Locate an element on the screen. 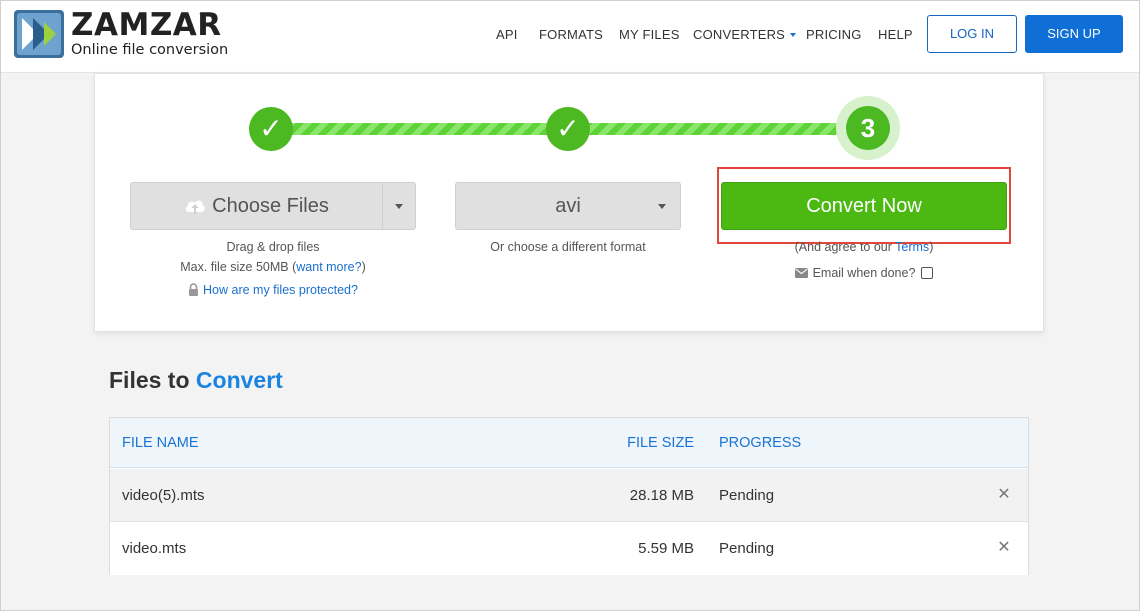 Image resolution: width=1140 pixels, height=611 pixels. terms-agreement: (And agree to our Terms) is located at coordinates (864, 247).